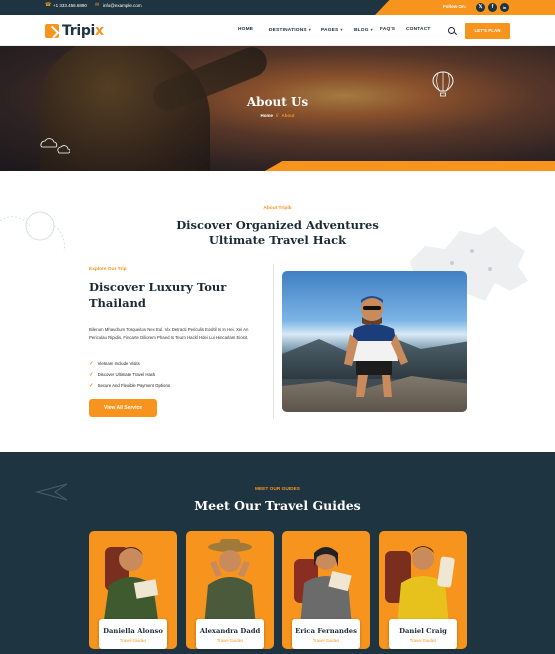 This screenshot has height=654, width=555. What do you see at coordinates (266, 115) in the screenshot?
I see `breadcrumb-home: Home` at bounding box center [266, 115].